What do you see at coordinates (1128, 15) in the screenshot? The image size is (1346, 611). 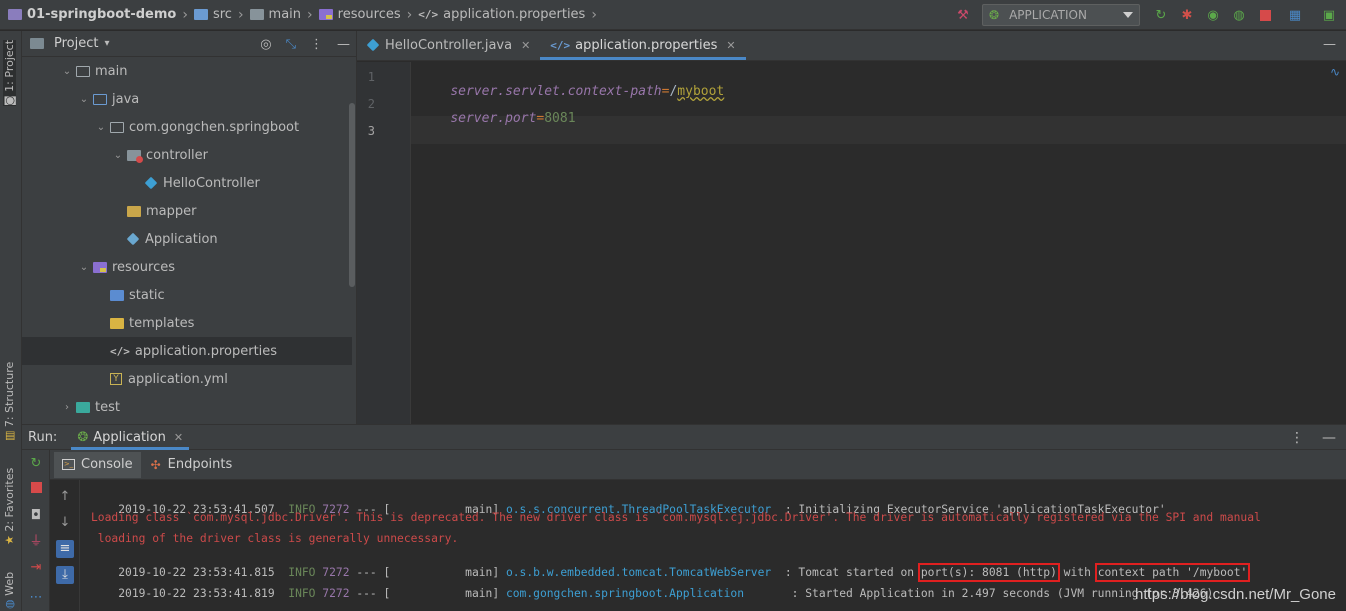 I see `chevron-down-icon` at bounding box center [1128, 15].